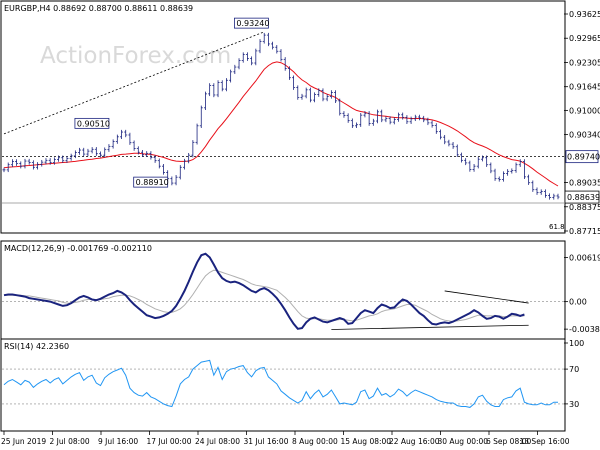 The width and height of the screenshot is (600, 450). Describe the element at coordinates (584, 183) in the screenshot. I see `price-tick-label: 0.89035` at that location.